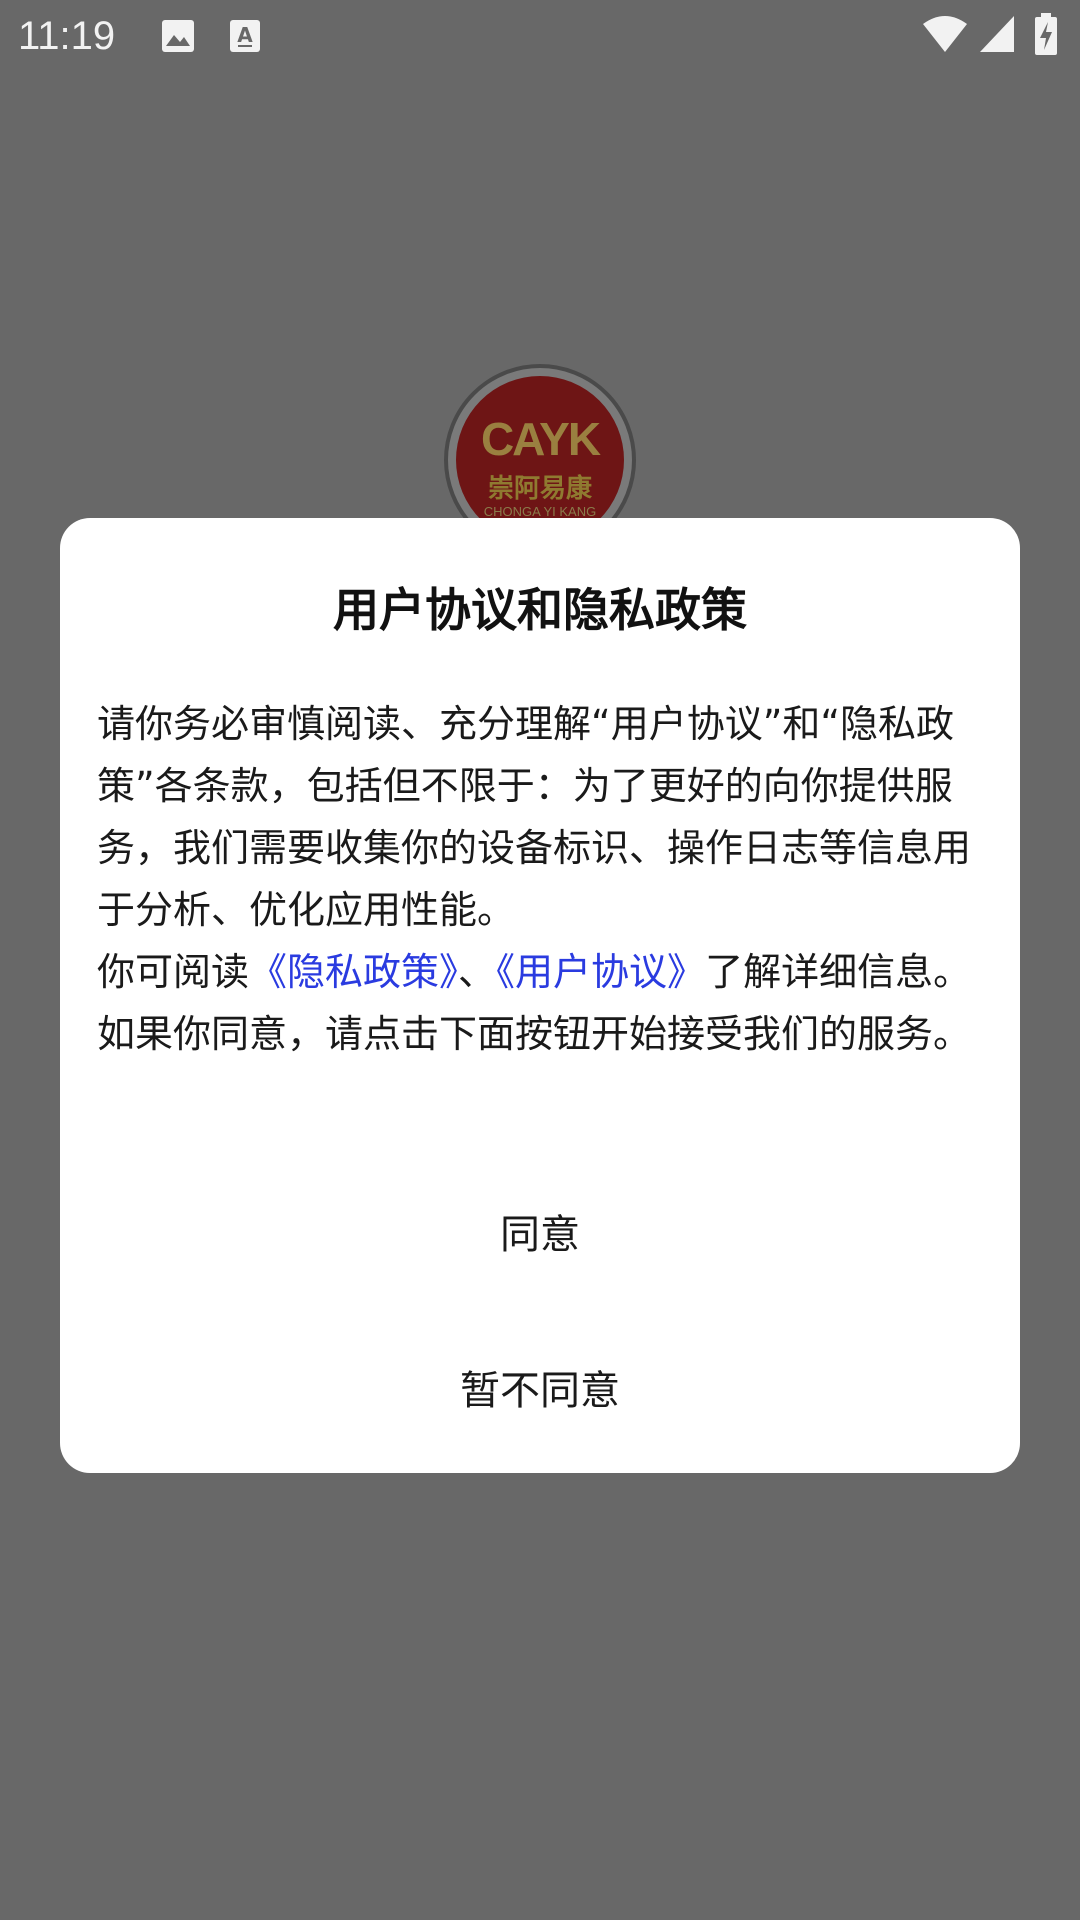  I want to click on status-bar: 11:19 A, so click(540, 36).